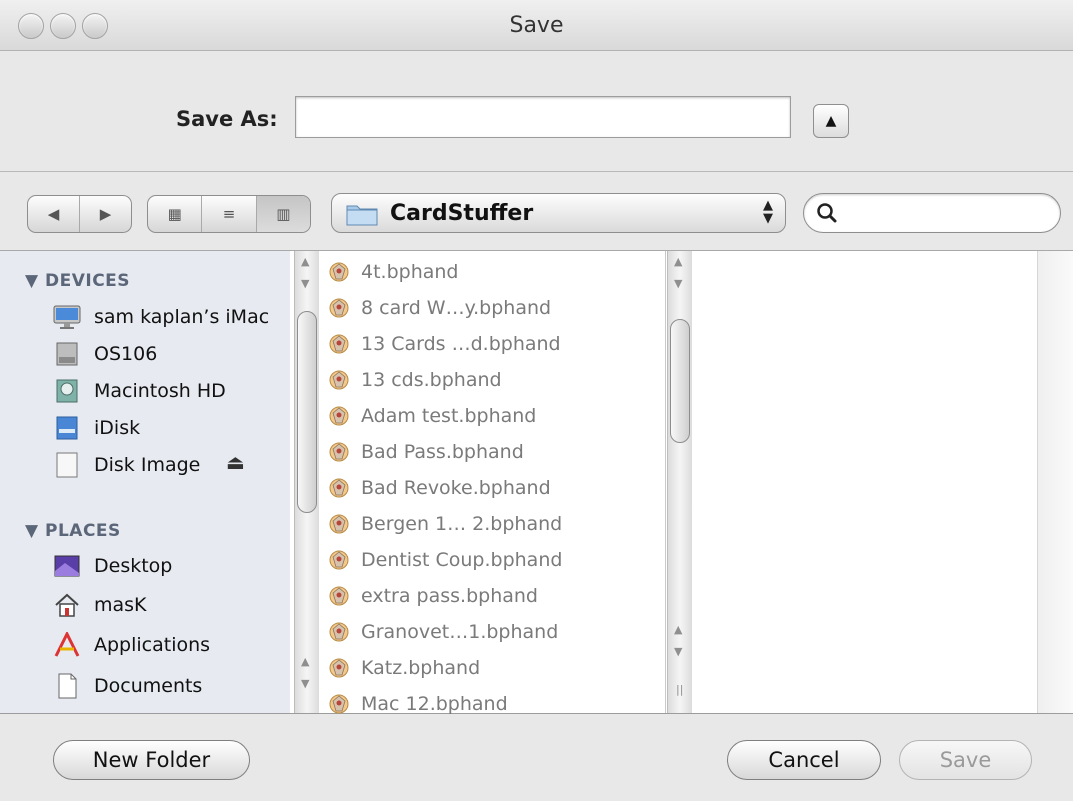 This screenshot has height=801, width=1073. I want to click on places-header: ▼ PLACES, so click(73, 531).